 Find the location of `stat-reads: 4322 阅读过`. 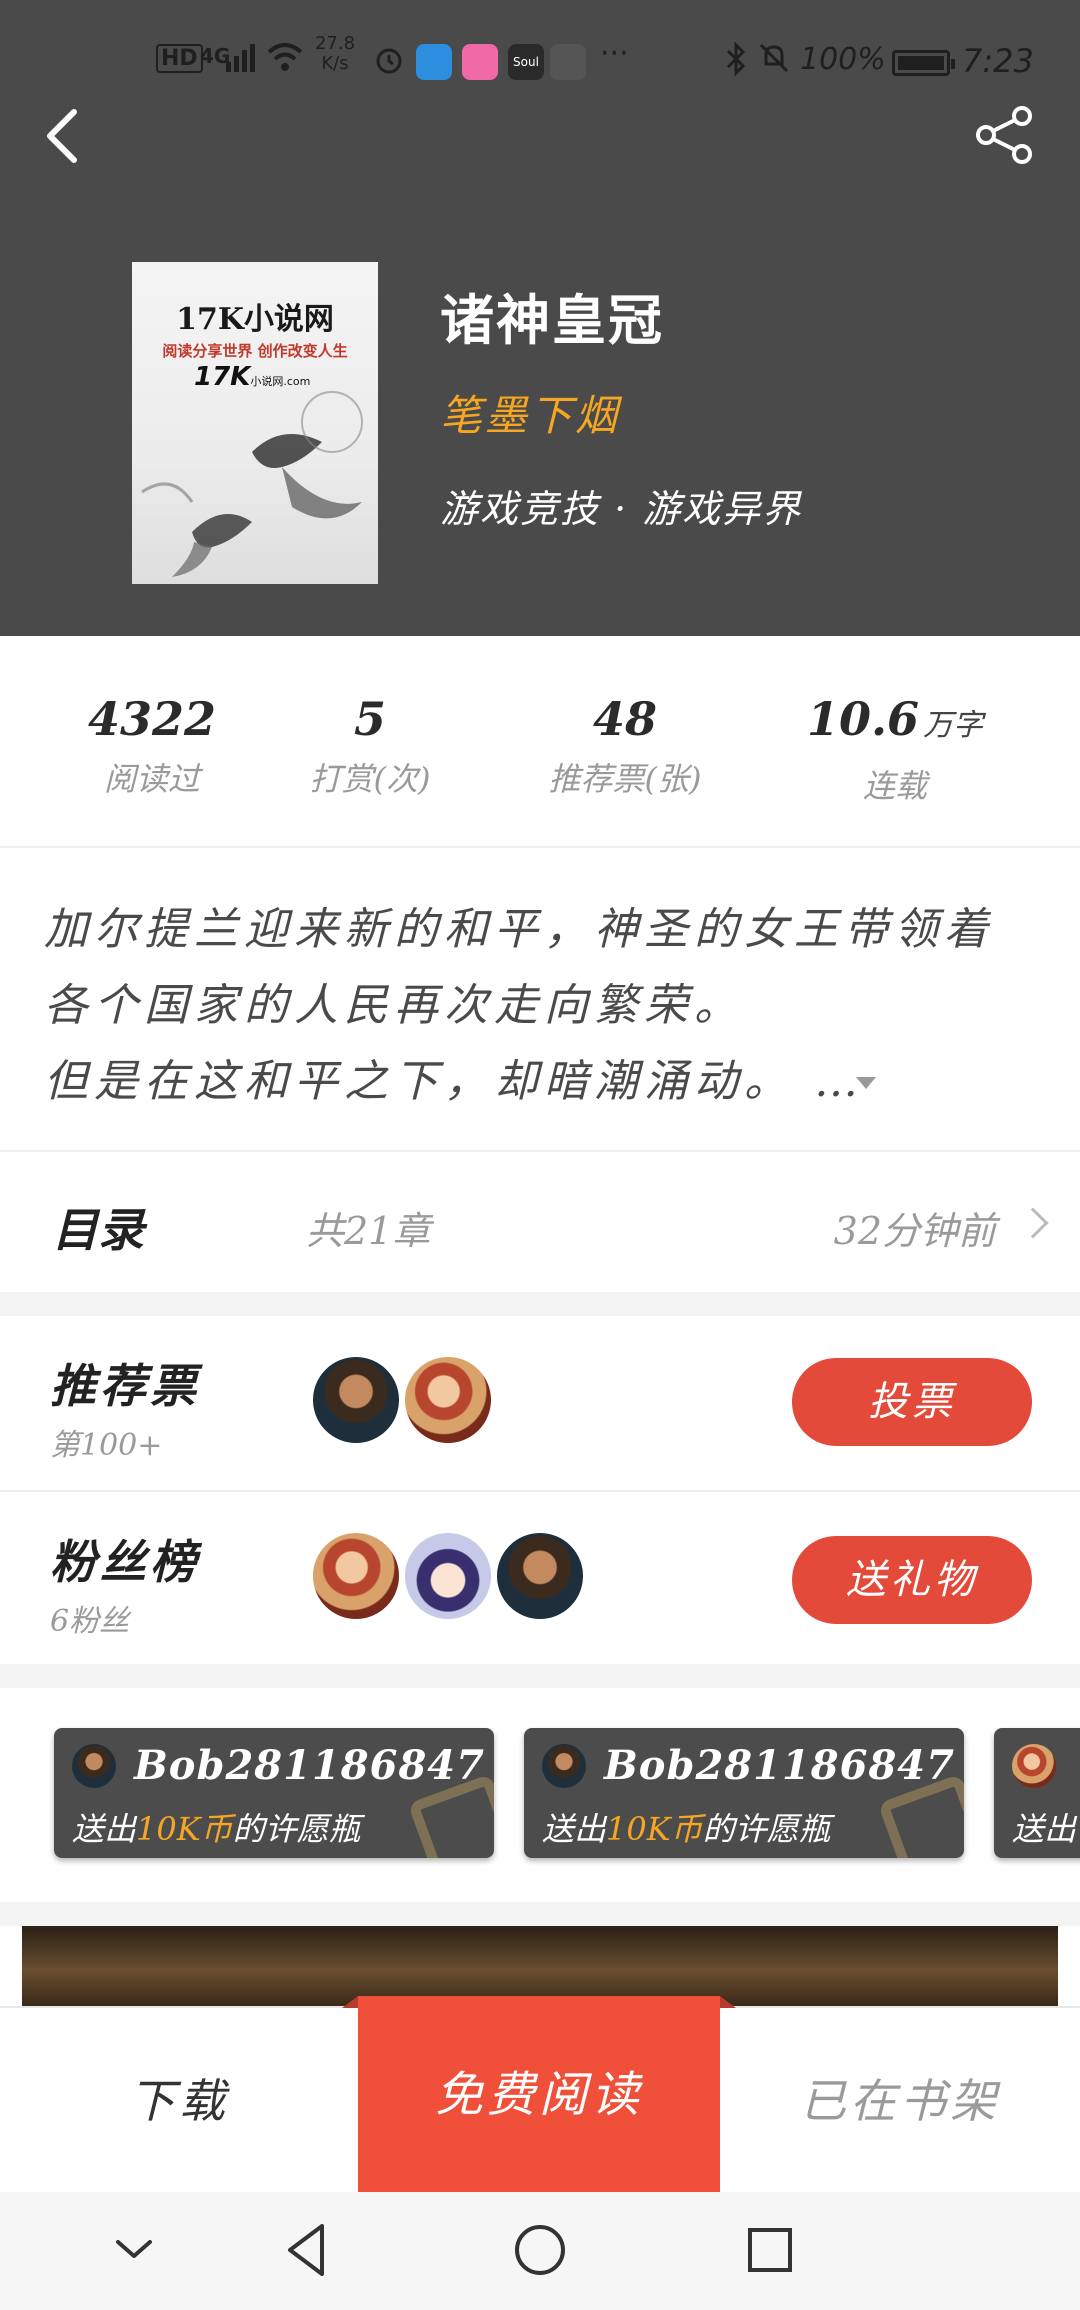

stat-reads: 4322 阅读过 is located at coordinates (152, 746).